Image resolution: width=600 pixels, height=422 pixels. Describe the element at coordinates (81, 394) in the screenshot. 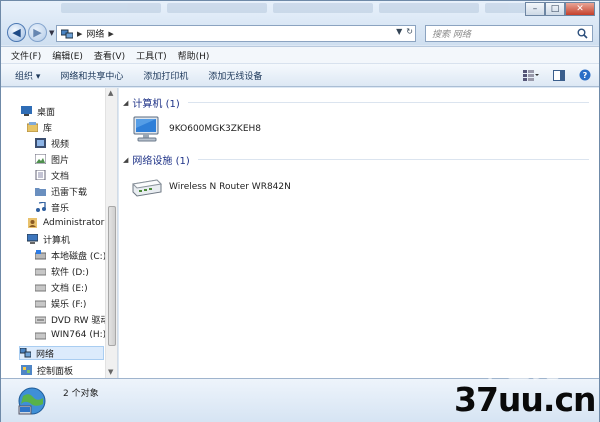

I see `status-object-count: 2 个对象` at that location.